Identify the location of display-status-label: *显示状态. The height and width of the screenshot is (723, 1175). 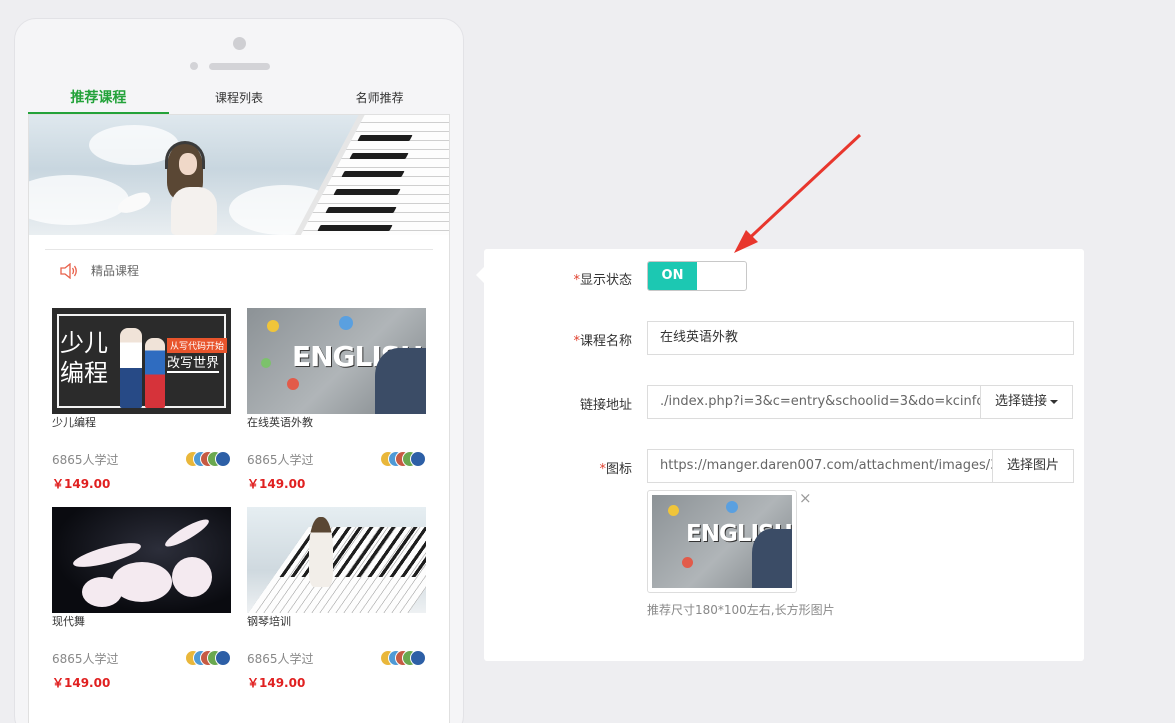
(602, 280).